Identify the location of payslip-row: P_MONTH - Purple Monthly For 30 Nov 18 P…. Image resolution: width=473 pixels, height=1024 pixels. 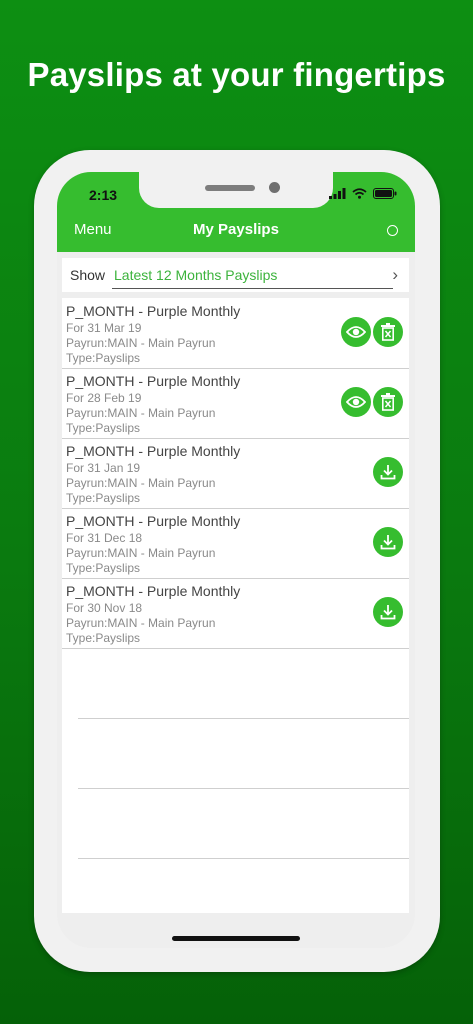
(235, 613).